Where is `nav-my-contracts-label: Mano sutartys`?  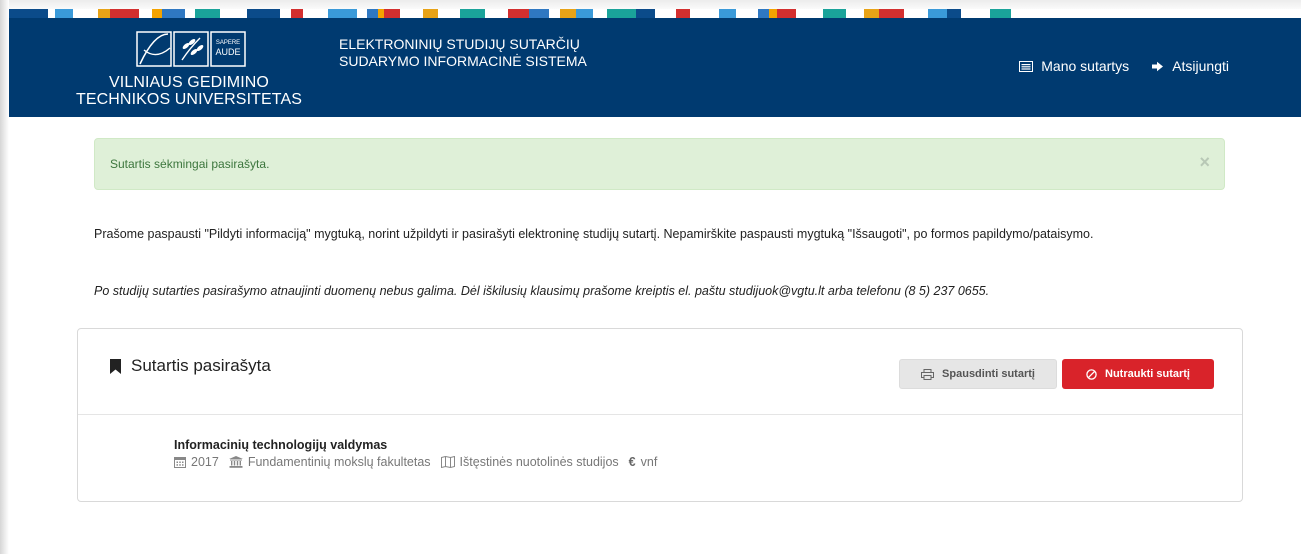
nav-my-contracts-label: Mano sutartys is located at coordinates (1085, 66).